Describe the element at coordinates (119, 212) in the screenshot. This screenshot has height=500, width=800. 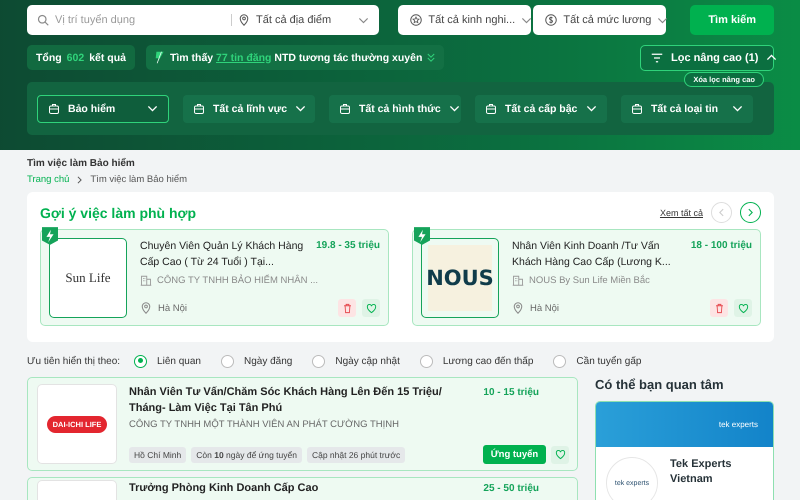
I see `section-title: Gợi ý việc làm phù hợp` at that location.